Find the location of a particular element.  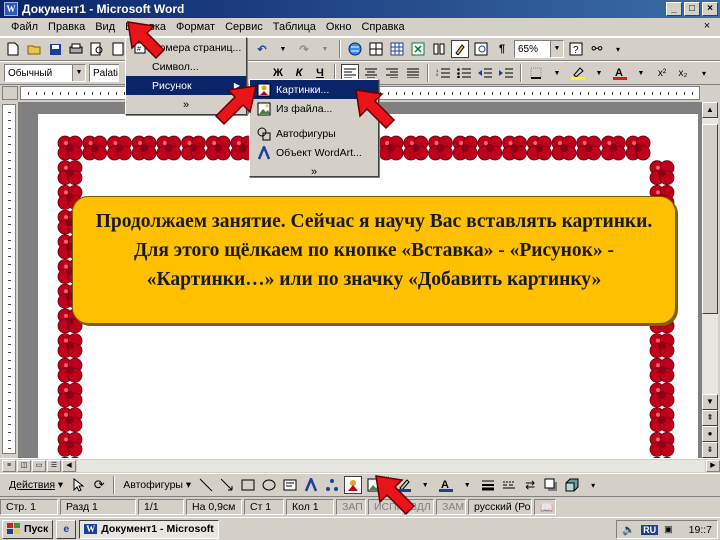

tables-borders-icon is located at coordinates (376, 49).